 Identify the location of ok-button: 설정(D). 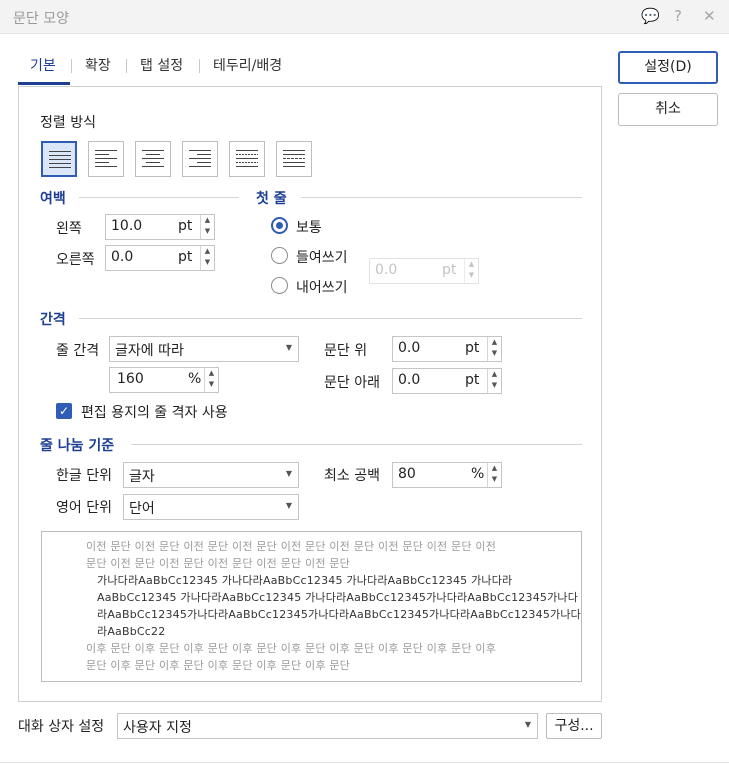
(668, 67).